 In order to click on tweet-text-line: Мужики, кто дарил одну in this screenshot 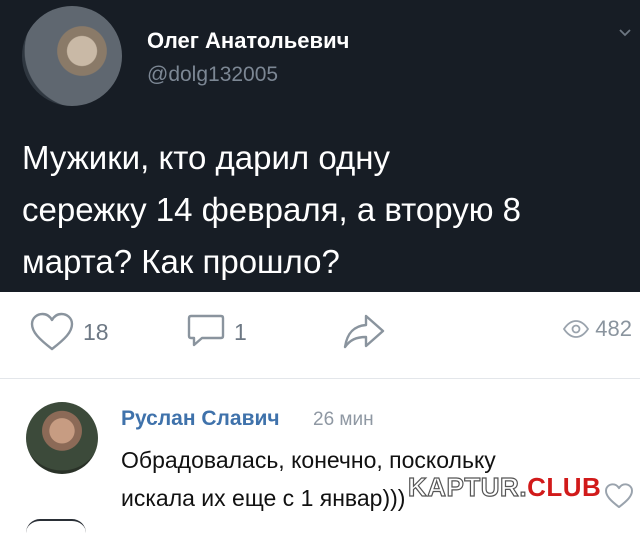, I will do `click(206, 157)`.